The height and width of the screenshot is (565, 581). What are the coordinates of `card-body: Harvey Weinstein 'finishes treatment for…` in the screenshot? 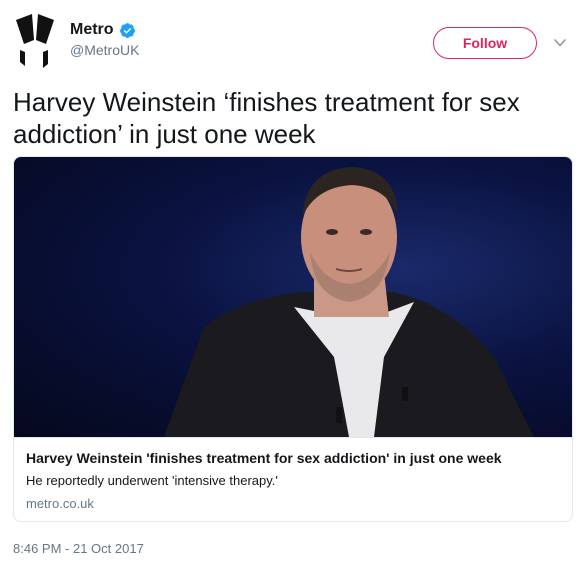 It's located at (293, 479).